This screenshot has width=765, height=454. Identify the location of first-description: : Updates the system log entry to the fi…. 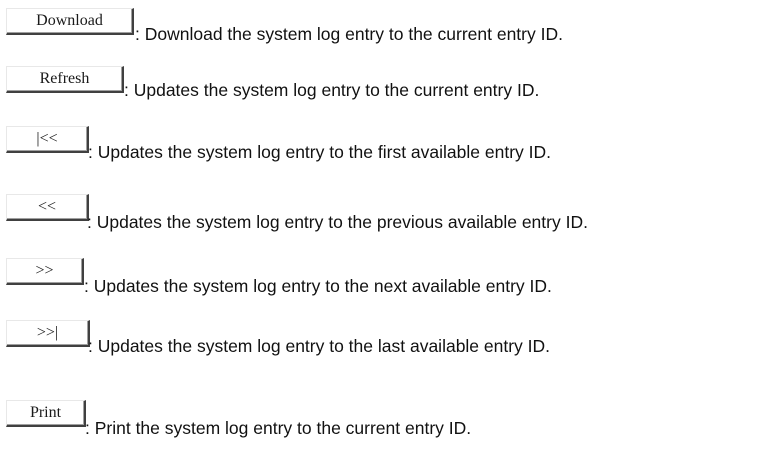
(319, 152).